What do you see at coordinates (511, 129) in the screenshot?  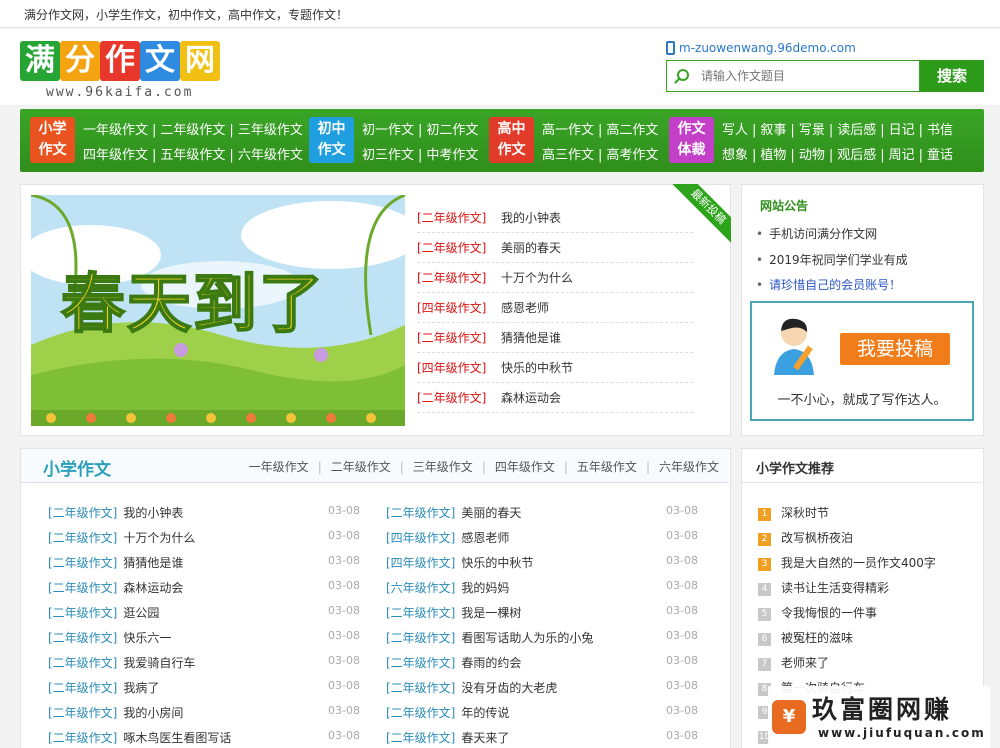 I see `nav-label-line: 高中` at bounding box center [511, 129].